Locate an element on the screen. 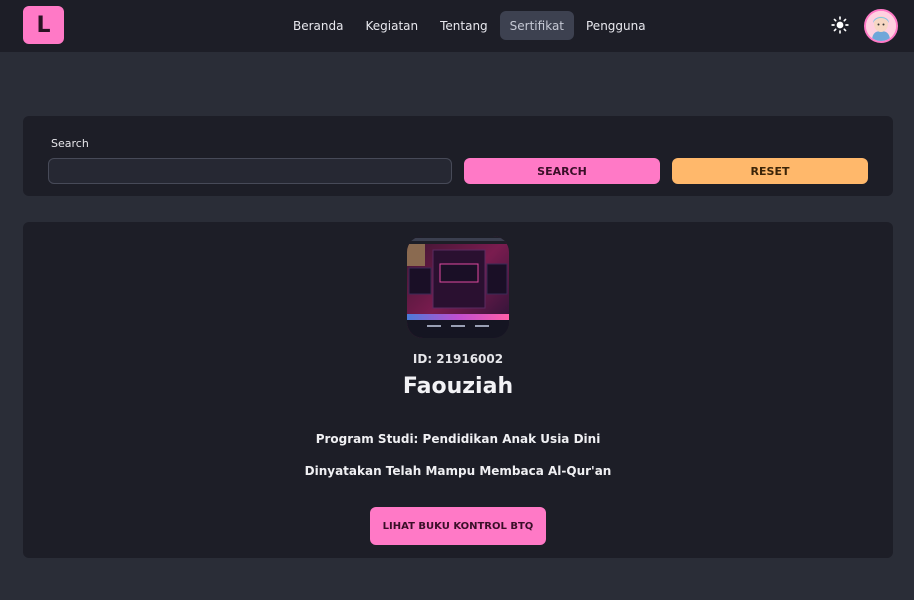 The height and width of the screenshot is (600, 914). user-avatar is located at coordinates (881, 26).